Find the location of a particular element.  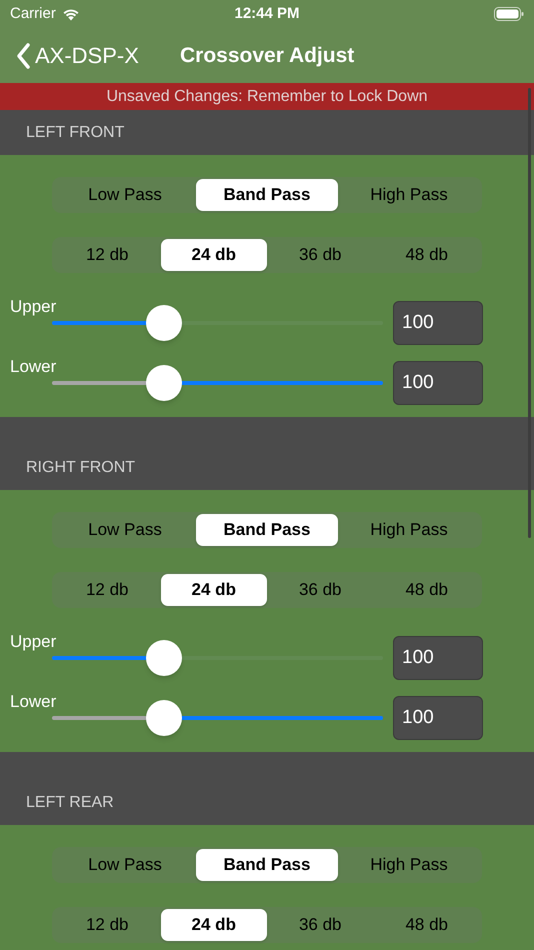

wifi-icon is located at coordinates (71, 14).